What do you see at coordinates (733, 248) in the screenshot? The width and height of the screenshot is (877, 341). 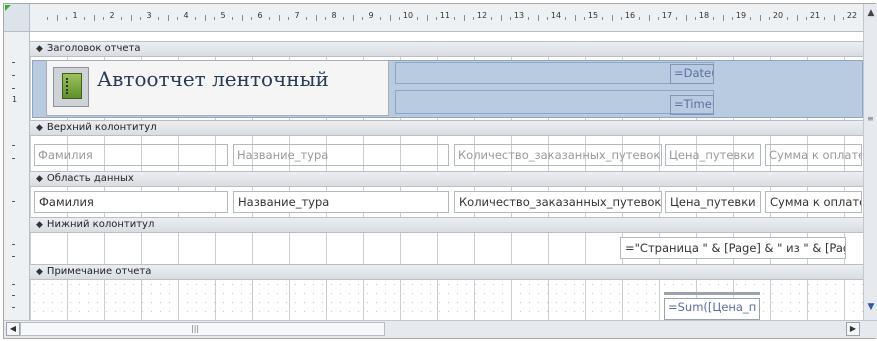 I see `page-number-expression: ="Страница " & [Page] & " из " & [Pages]` at bounding box center [733, 248].